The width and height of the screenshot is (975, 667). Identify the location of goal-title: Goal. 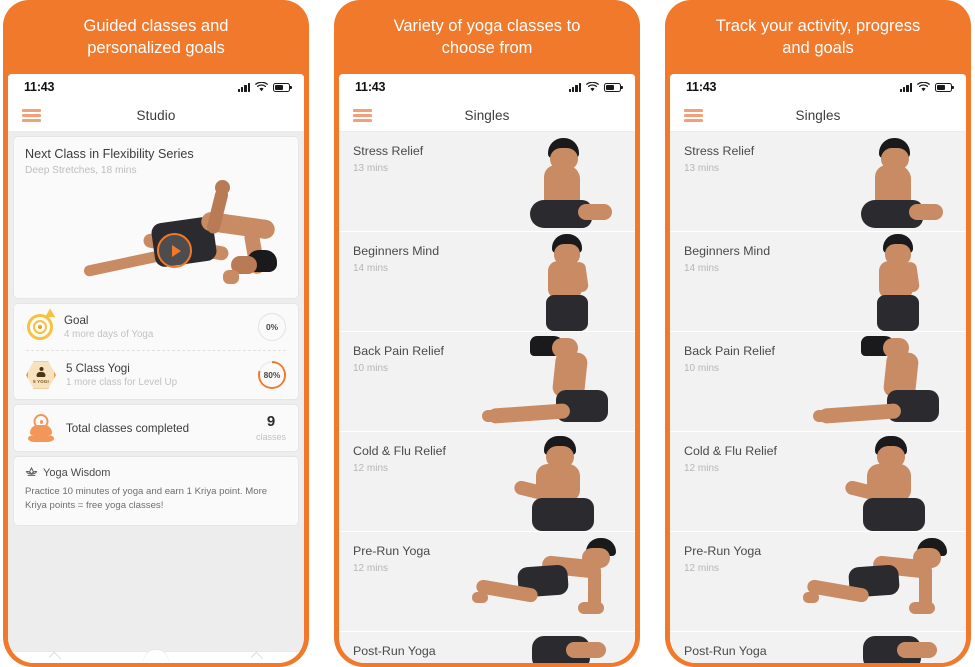
(76, 320).